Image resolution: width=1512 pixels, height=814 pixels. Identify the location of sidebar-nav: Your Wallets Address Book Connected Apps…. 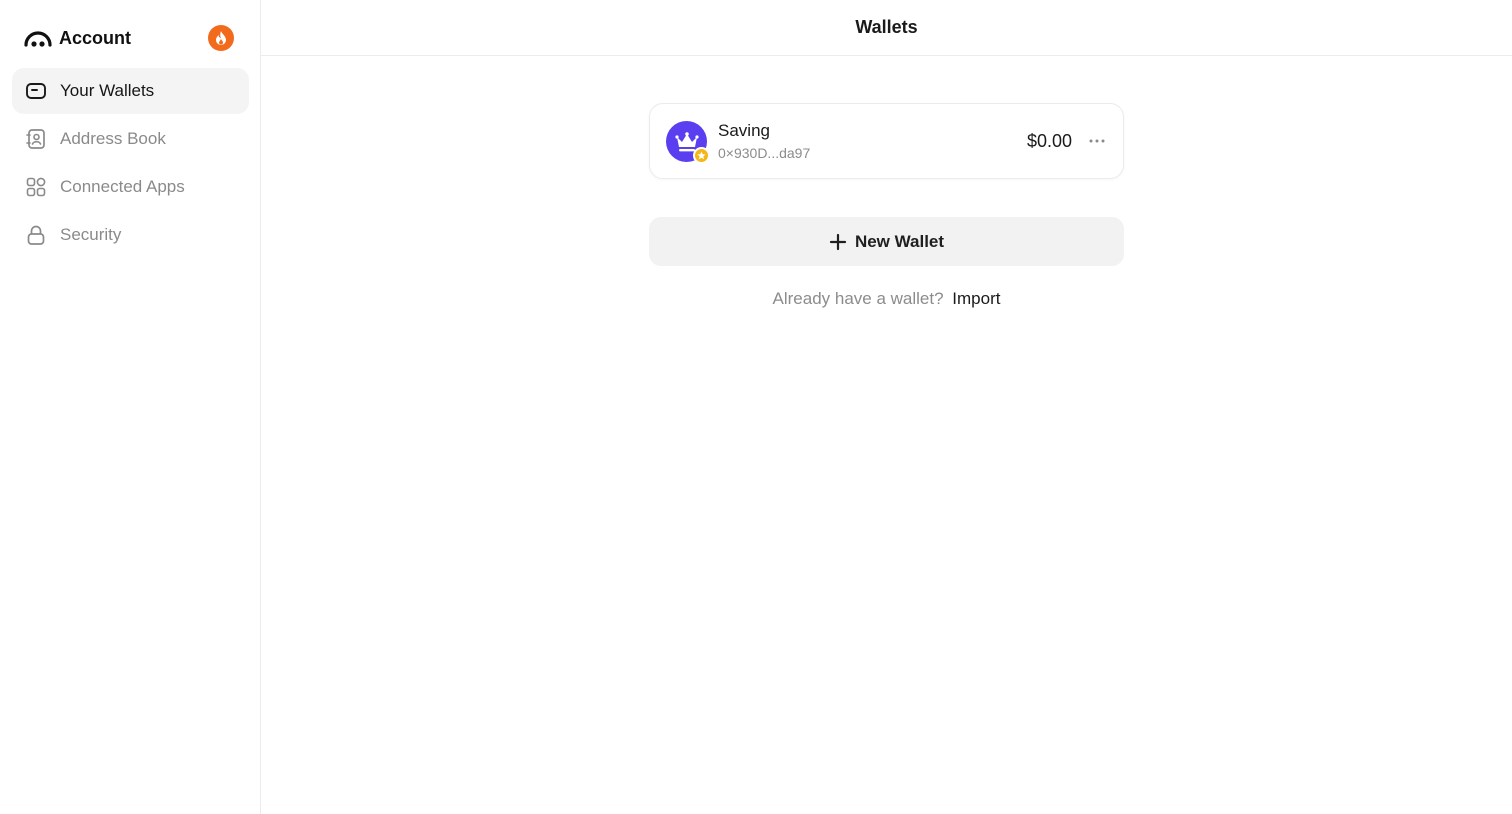
(130, 164).